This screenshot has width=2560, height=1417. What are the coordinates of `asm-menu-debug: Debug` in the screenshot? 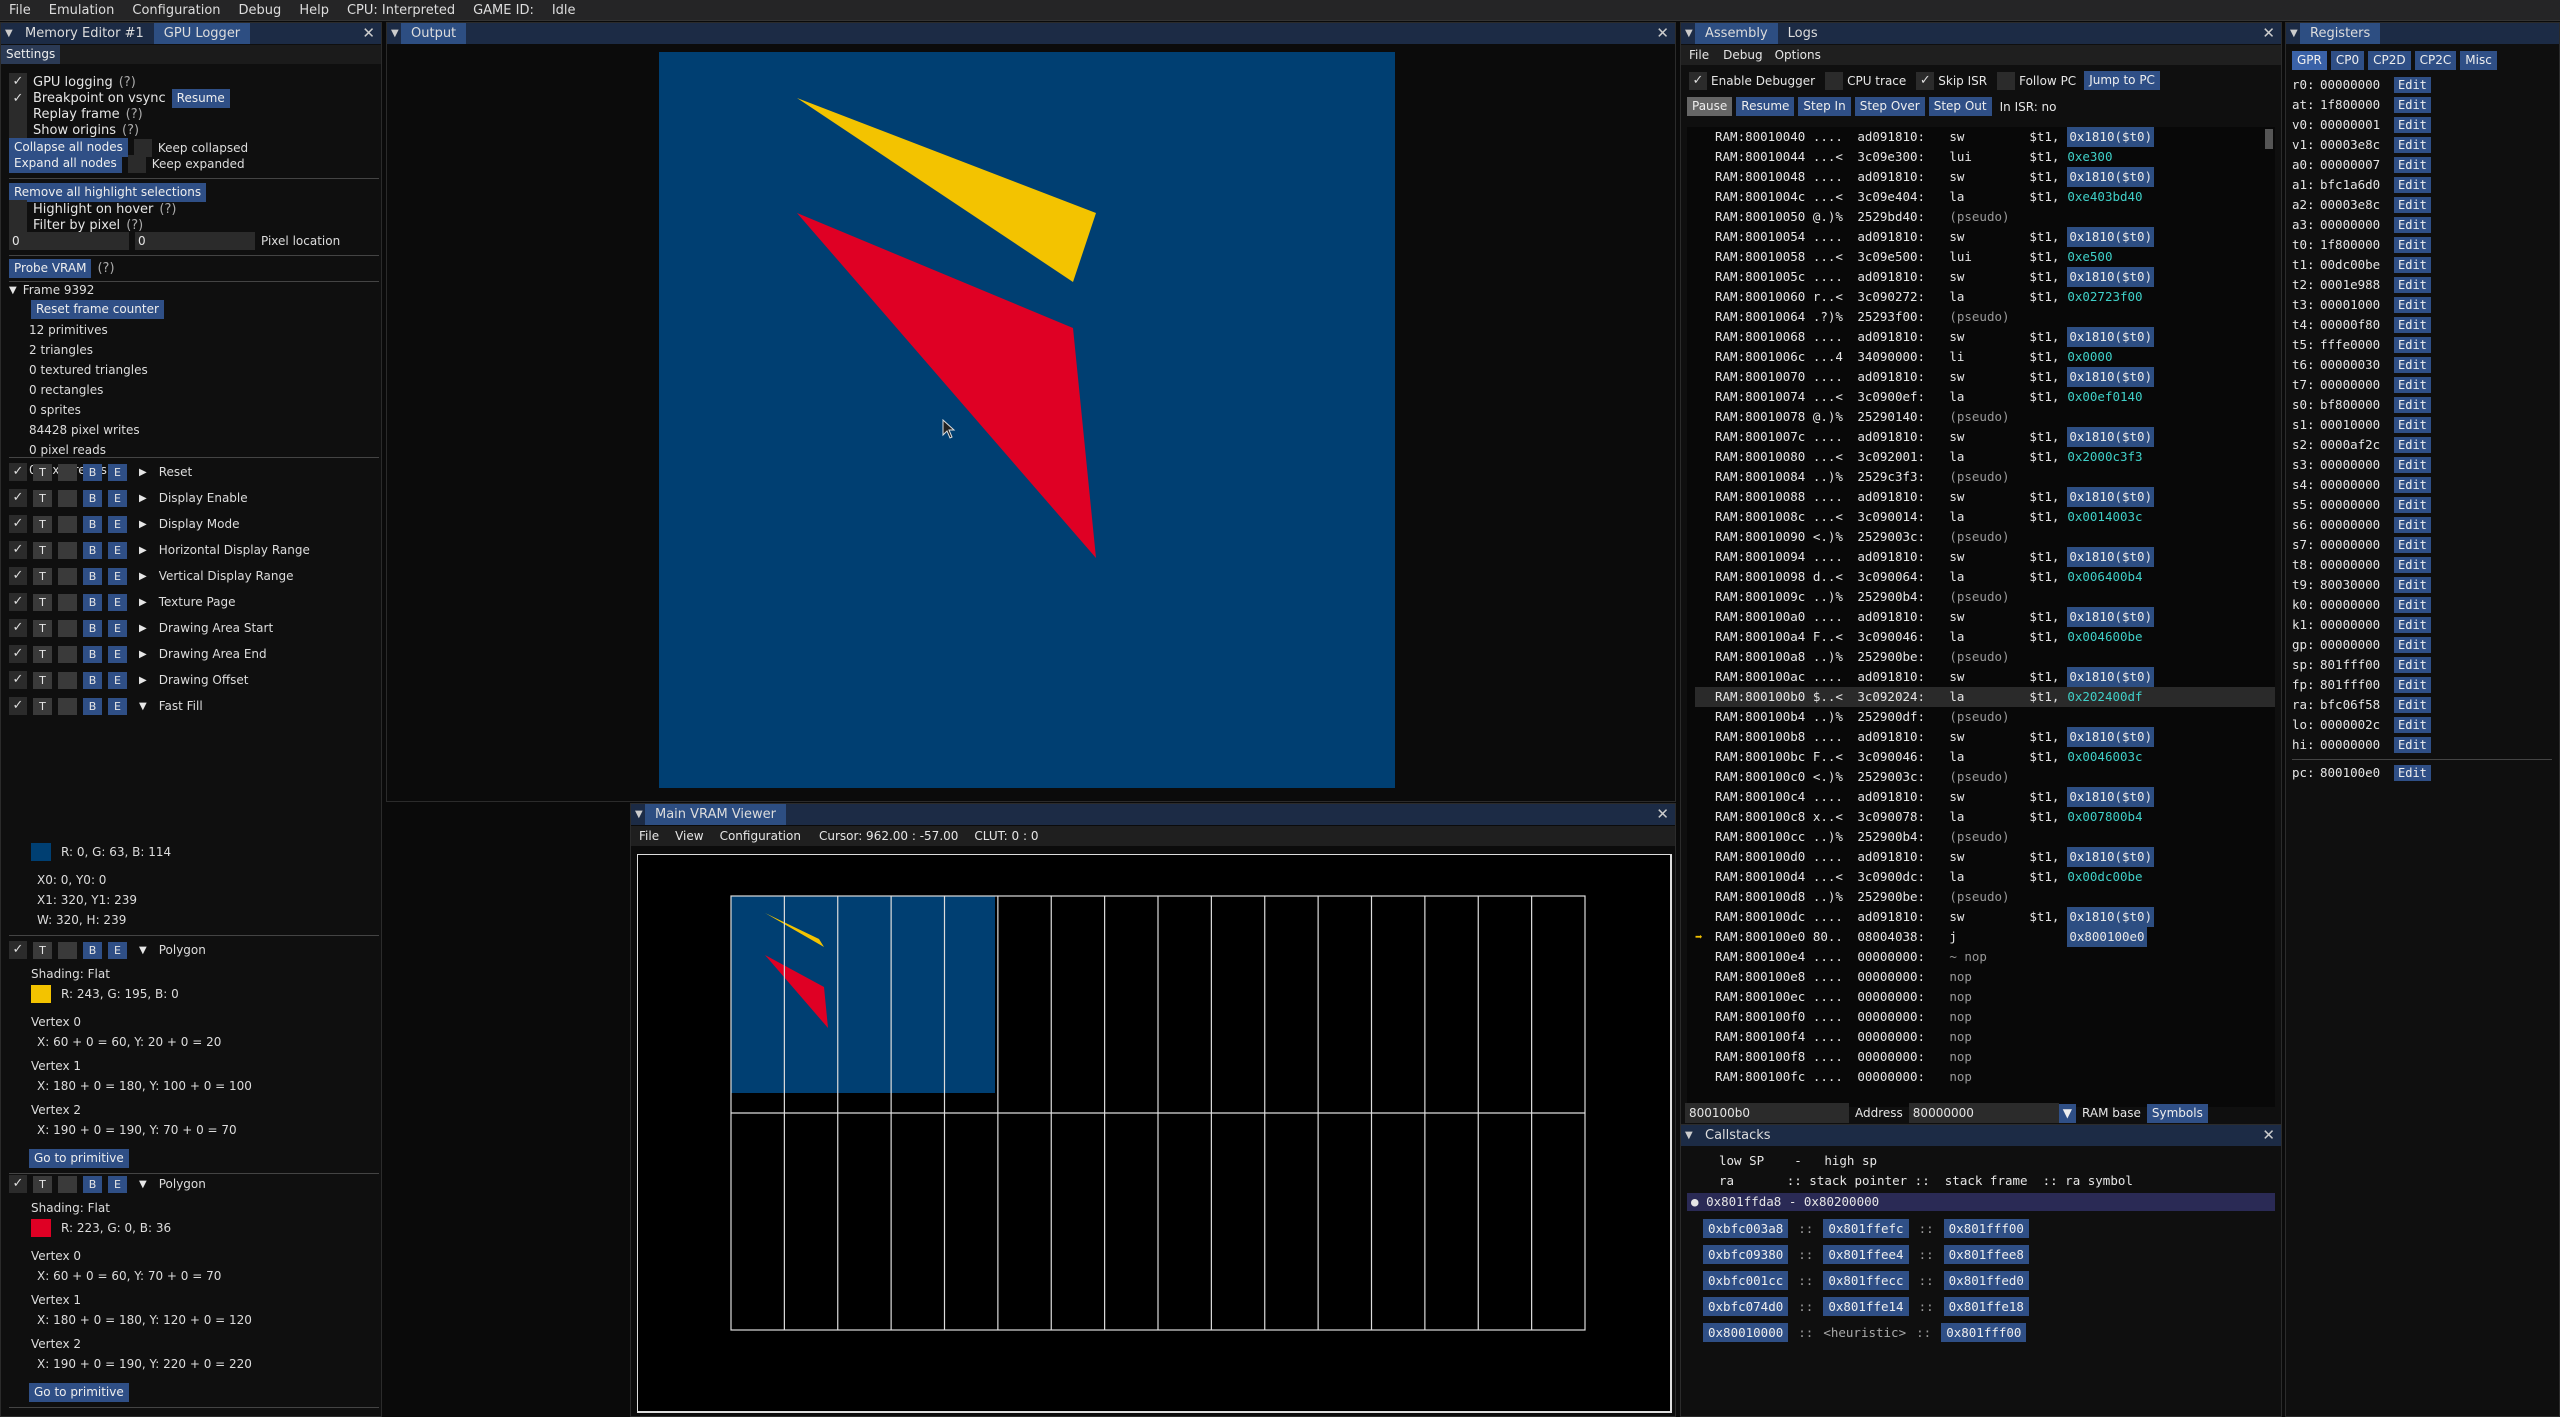 It's located at (1742, 55).